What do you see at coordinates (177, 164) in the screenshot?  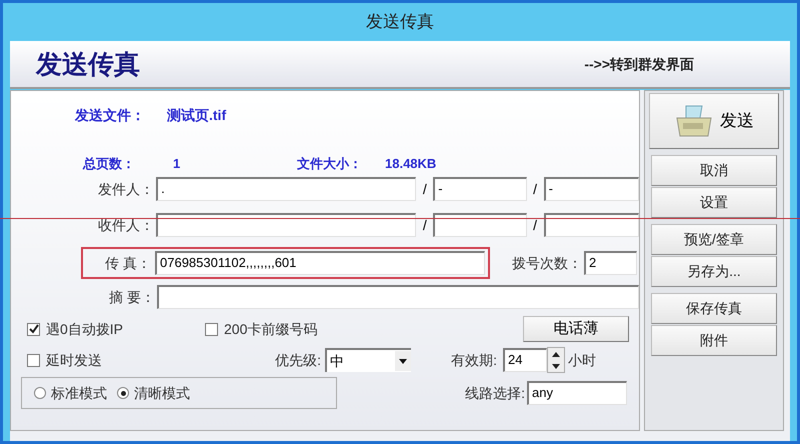 I see `page-count: 1` at bounding box center [177, 164].